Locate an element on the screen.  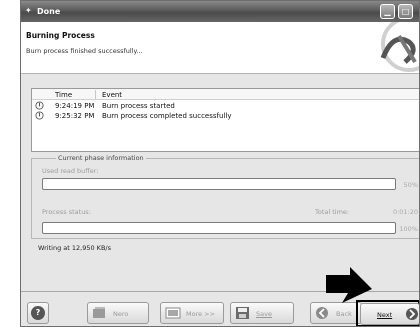
help-icon: ? is located at coordinates (38, 313).